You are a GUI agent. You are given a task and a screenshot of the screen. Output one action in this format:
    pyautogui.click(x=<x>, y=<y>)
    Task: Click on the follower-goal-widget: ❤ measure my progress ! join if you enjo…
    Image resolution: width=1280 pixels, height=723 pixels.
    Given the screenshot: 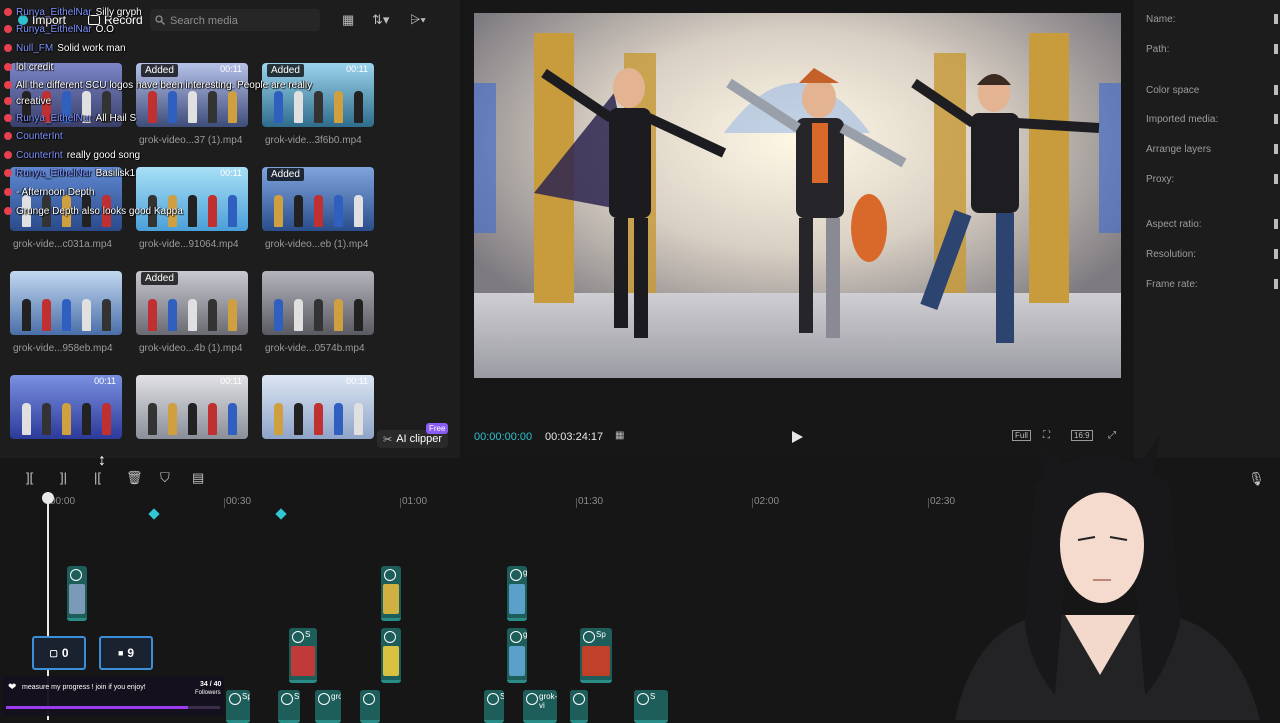 What is the action you would take?
    pyautogui.click(x=113, y=696)
    